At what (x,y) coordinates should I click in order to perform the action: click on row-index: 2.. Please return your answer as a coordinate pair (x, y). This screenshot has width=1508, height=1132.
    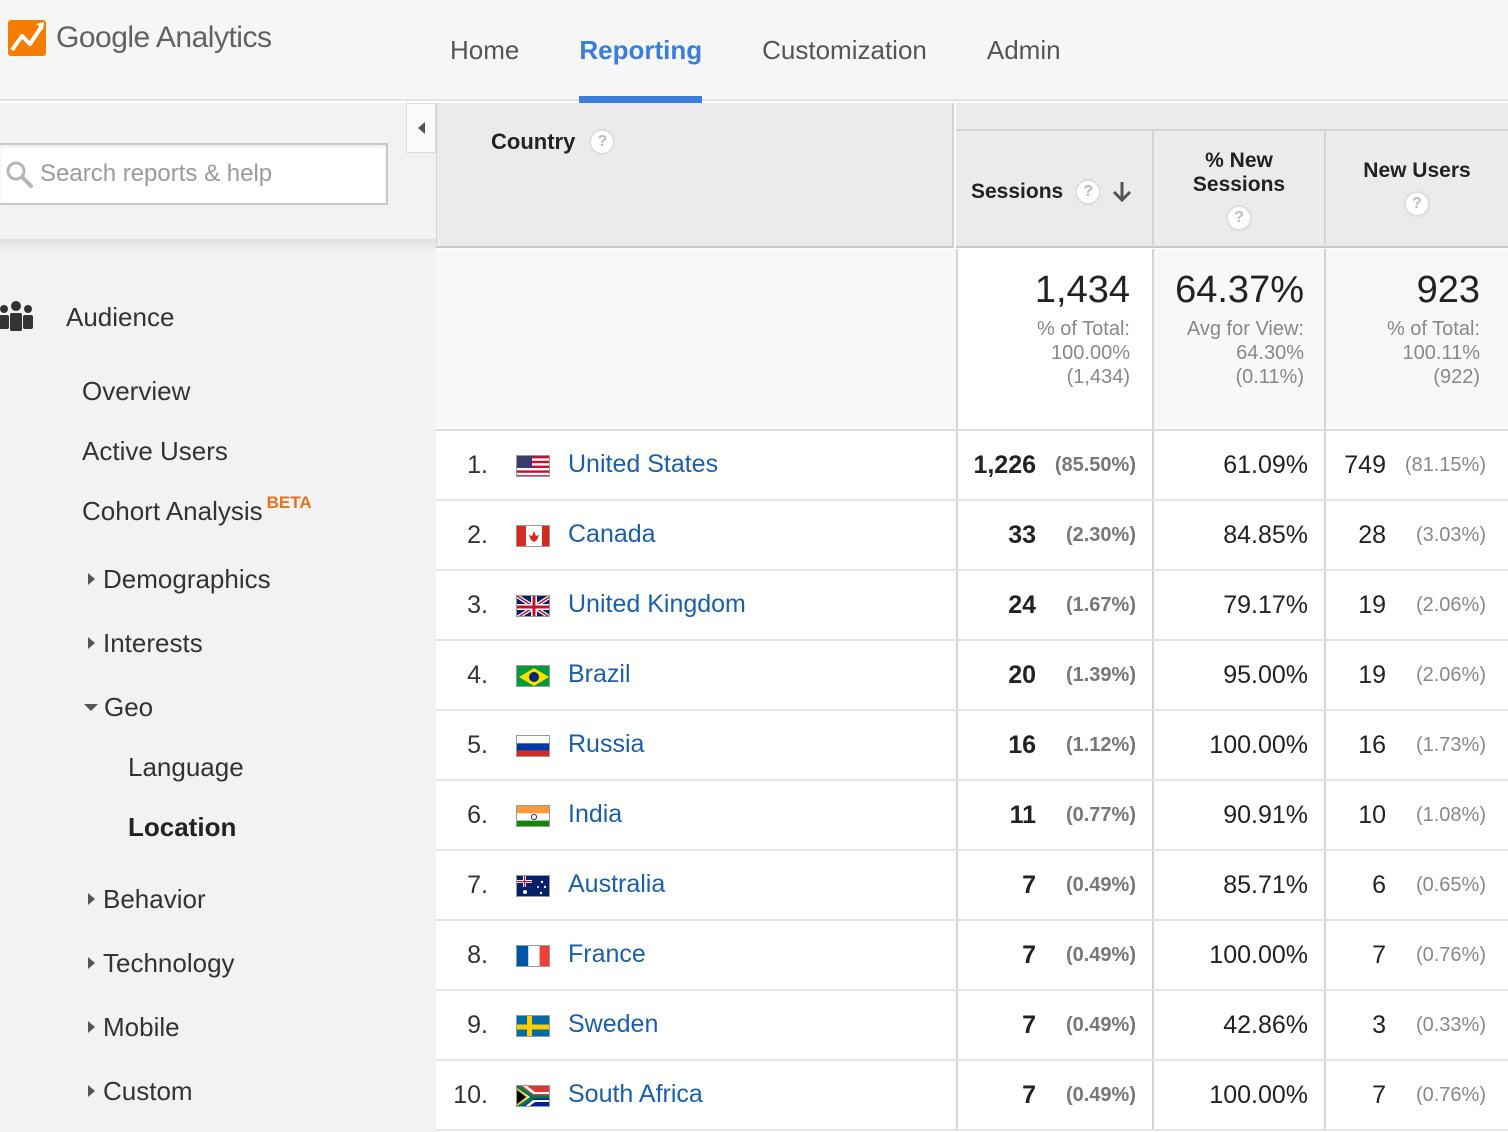
    Looking at the image, I should click on (477, 535).